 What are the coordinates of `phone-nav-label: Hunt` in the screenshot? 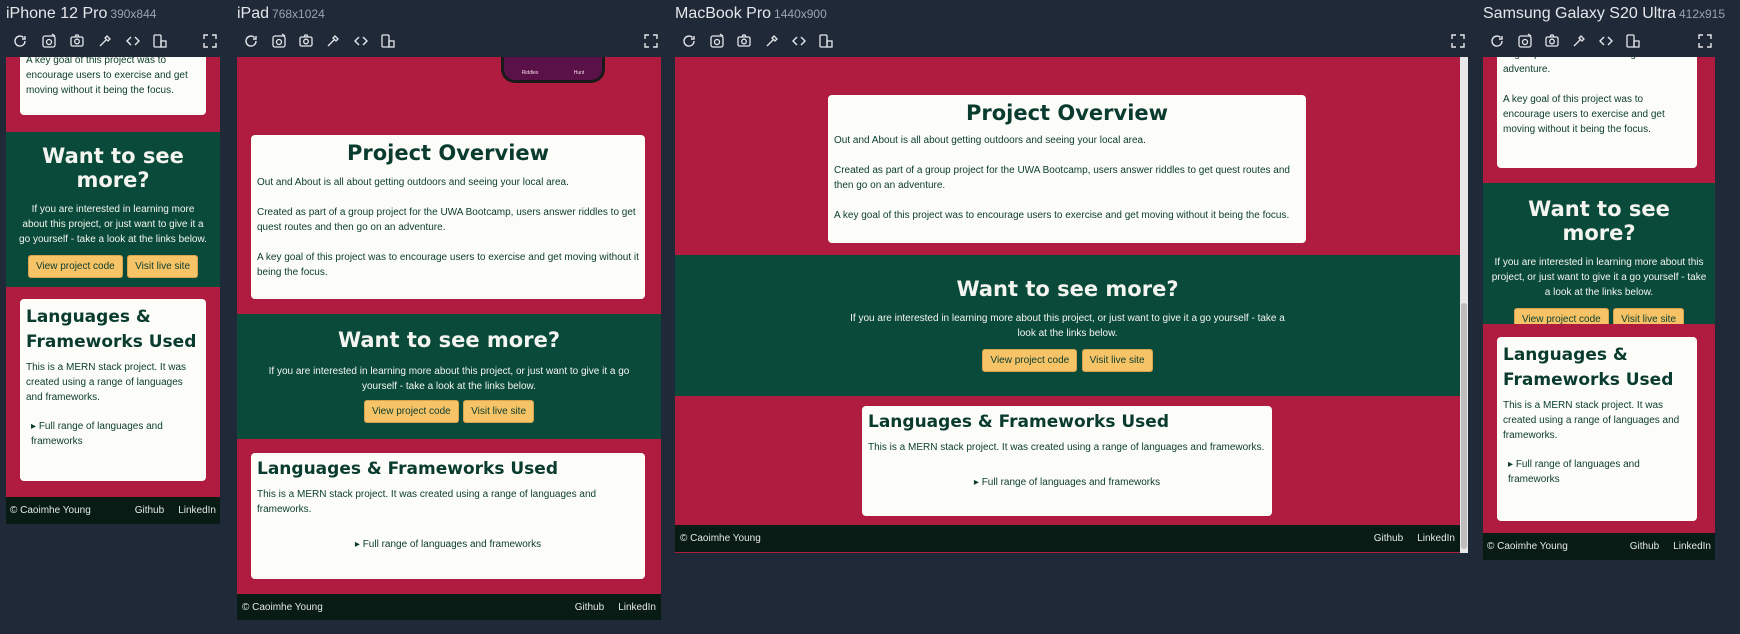 It's located at (579, 73).